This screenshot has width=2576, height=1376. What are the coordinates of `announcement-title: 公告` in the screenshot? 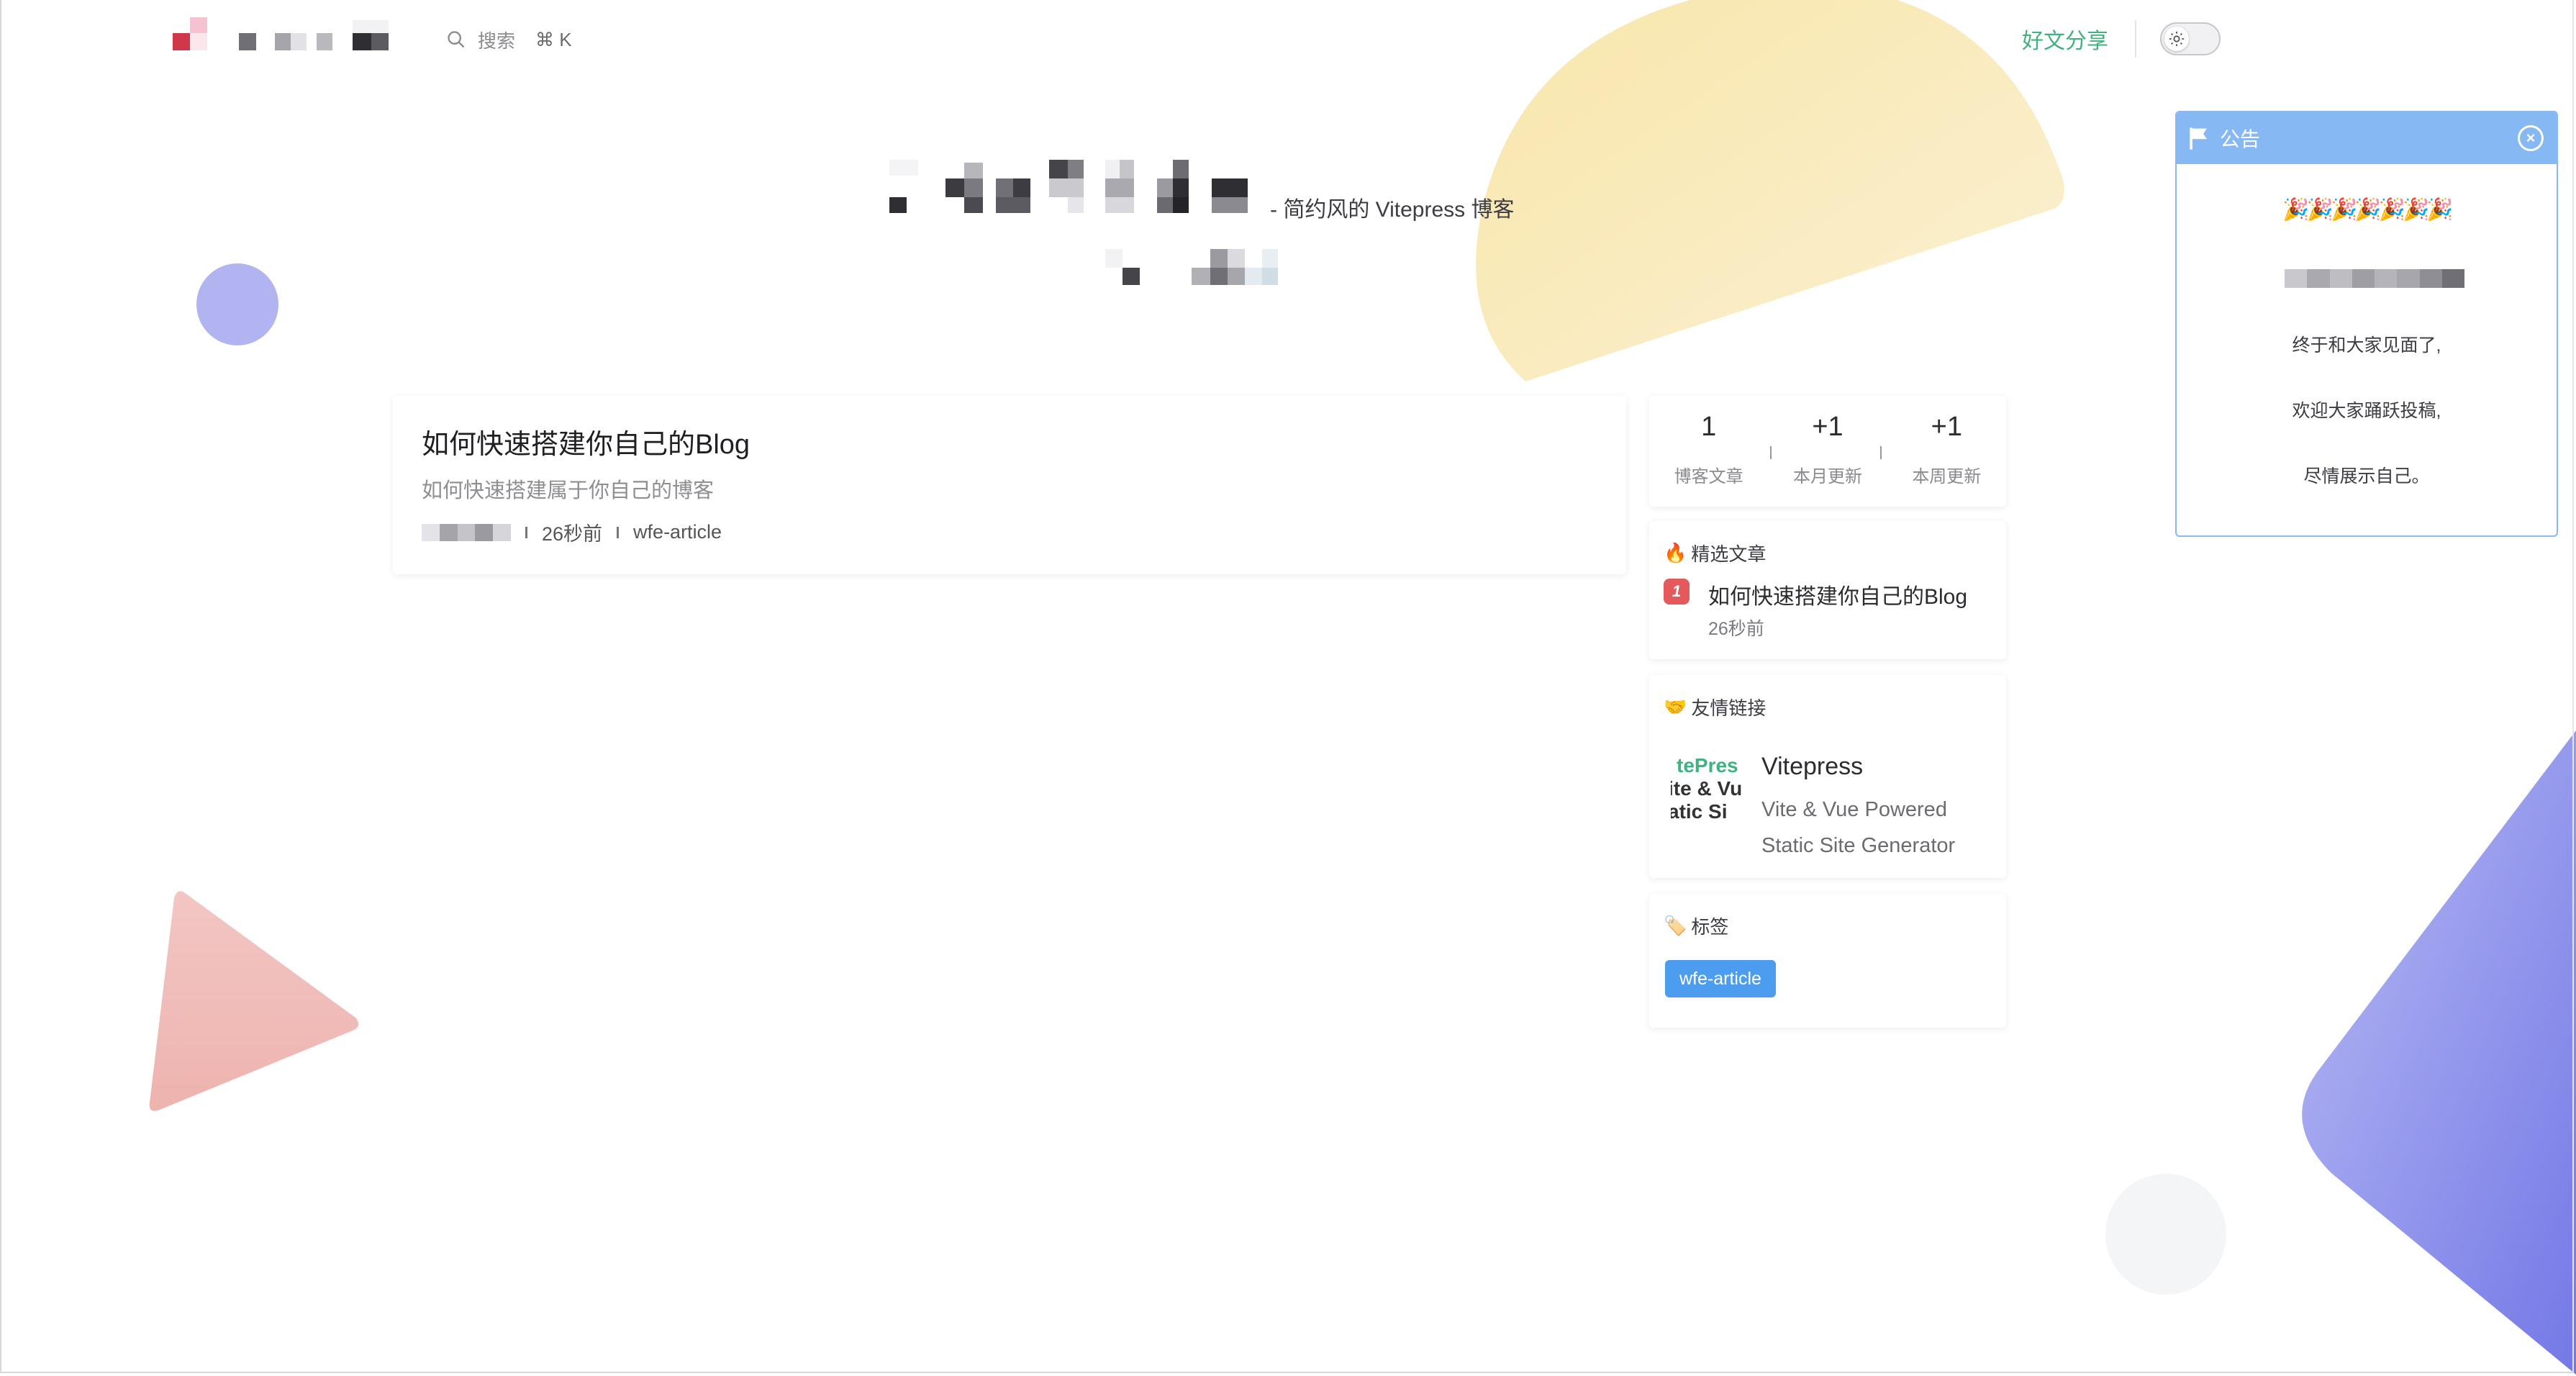 It's located at (2240, 139).